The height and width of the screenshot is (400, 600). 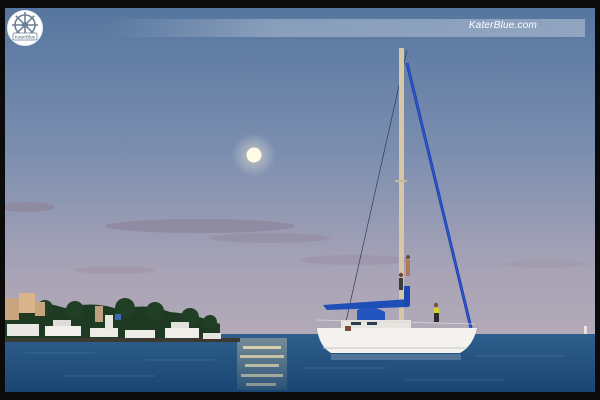 I want to click on boat-reflection, so click(x=396, y=357).